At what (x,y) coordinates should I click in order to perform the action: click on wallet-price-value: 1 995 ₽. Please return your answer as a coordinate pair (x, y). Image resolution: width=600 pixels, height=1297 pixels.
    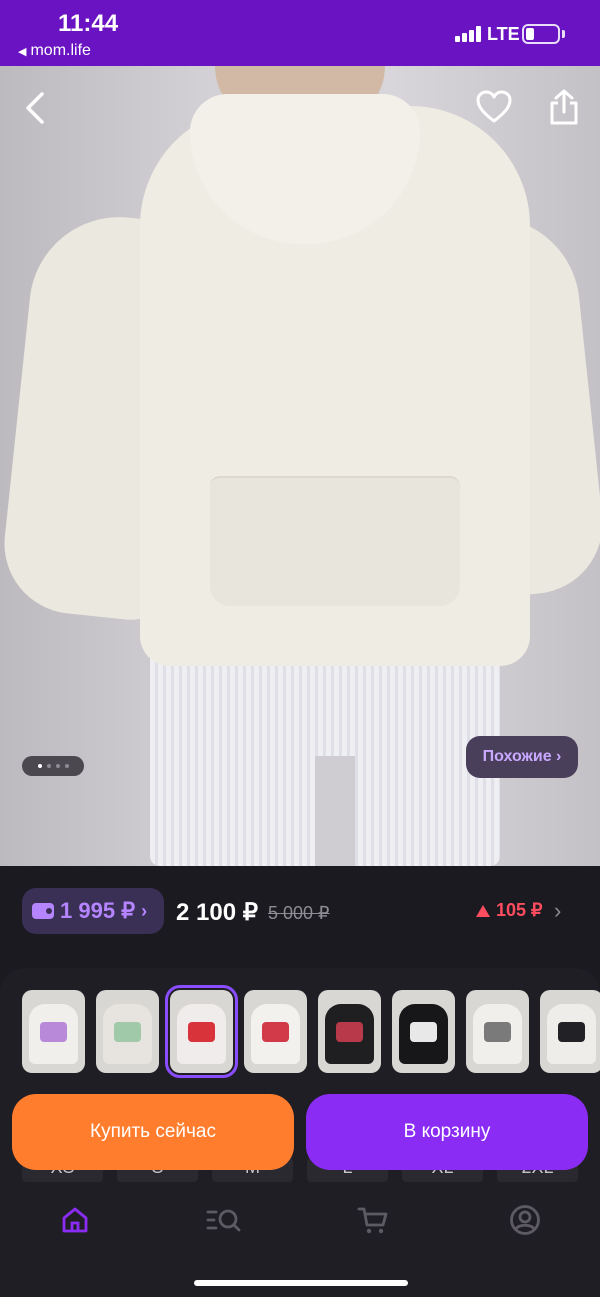
    Looking at the image, I should click on (98, 910).